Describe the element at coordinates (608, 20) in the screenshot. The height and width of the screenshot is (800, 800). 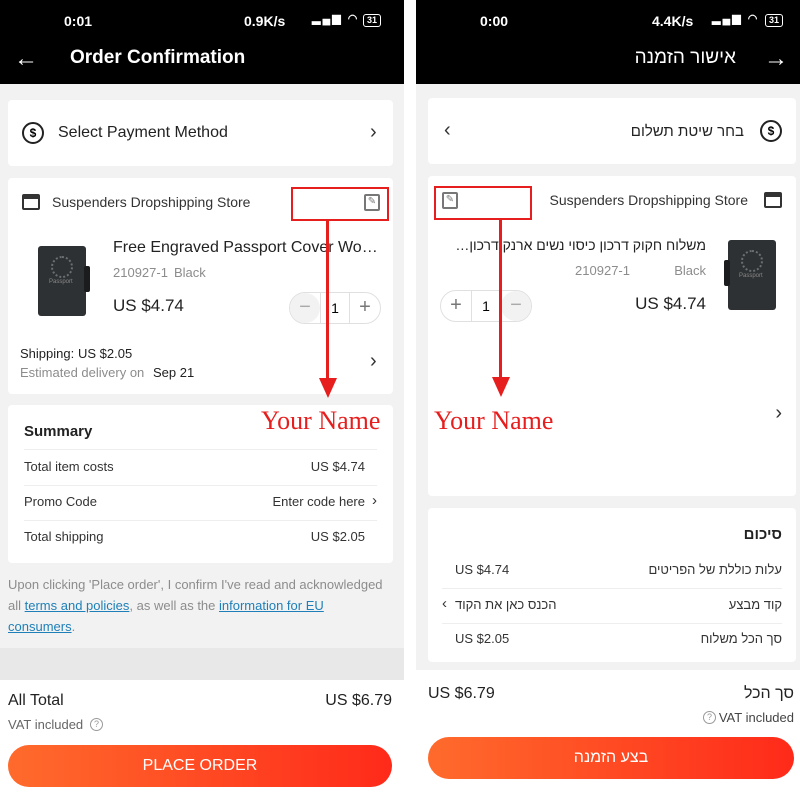
I see `status-bar: 0:00 4.4K/s ▂▄▆ ◠ 31` at that location.